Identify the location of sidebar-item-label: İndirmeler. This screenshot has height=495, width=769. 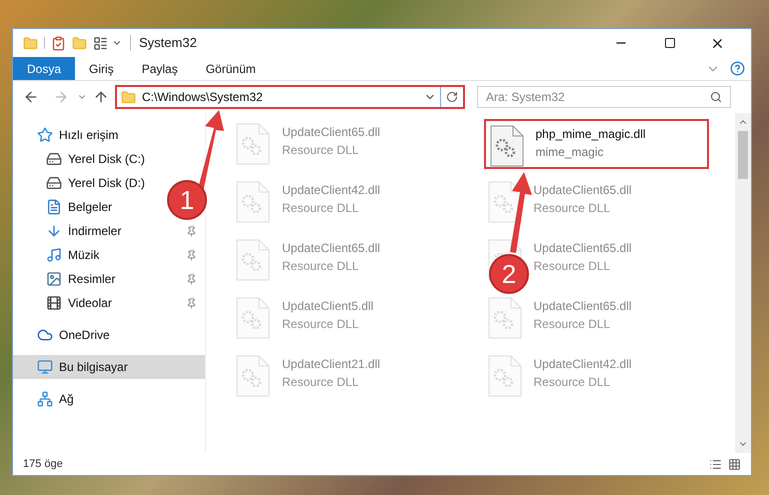
(95, 231).